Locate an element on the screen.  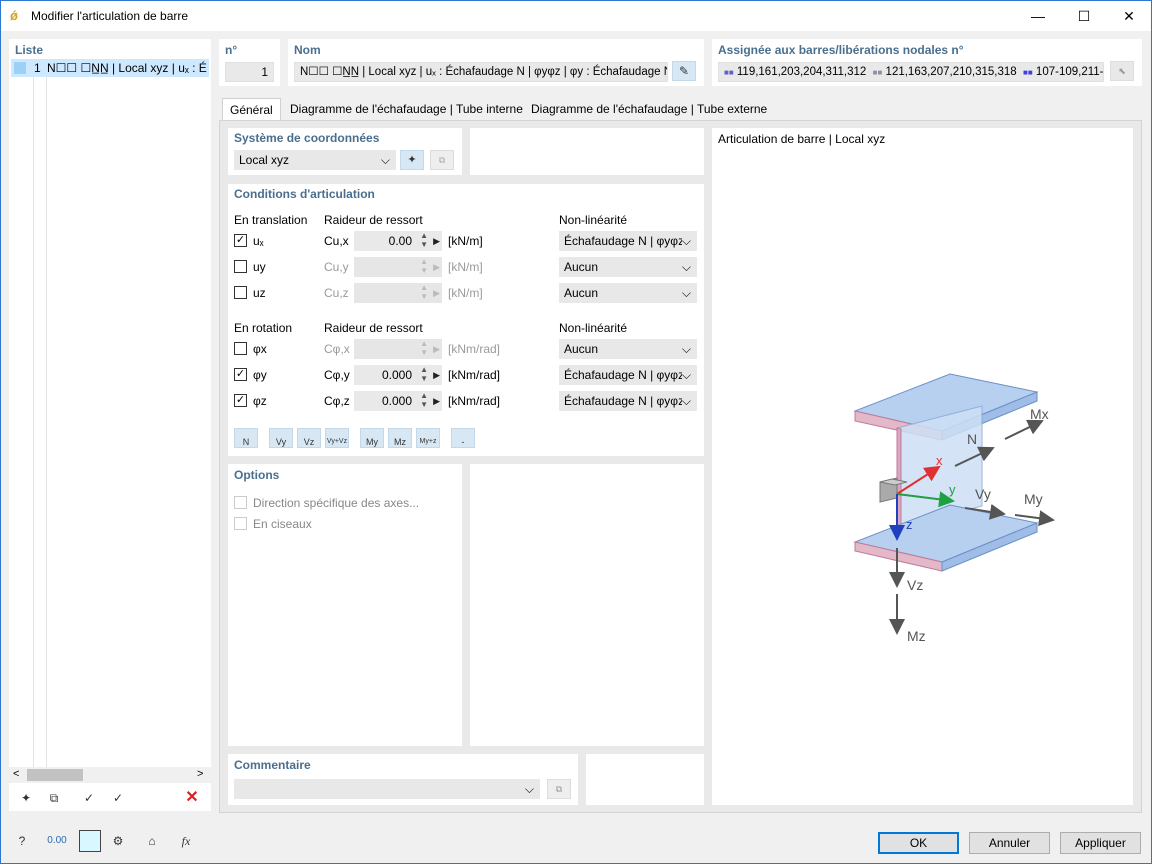
help-icon: ? is located at coordinates (22, 841).